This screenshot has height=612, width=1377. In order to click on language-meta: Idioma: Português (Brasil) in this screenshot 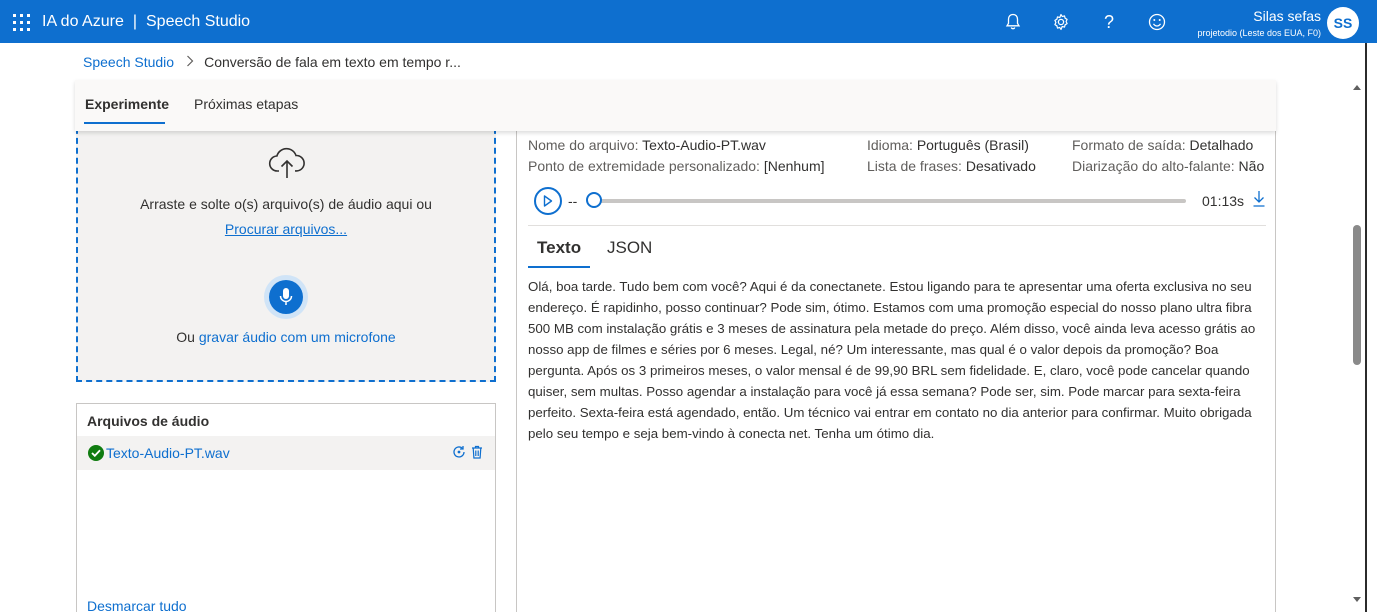, I will do `click(948, 145)`.